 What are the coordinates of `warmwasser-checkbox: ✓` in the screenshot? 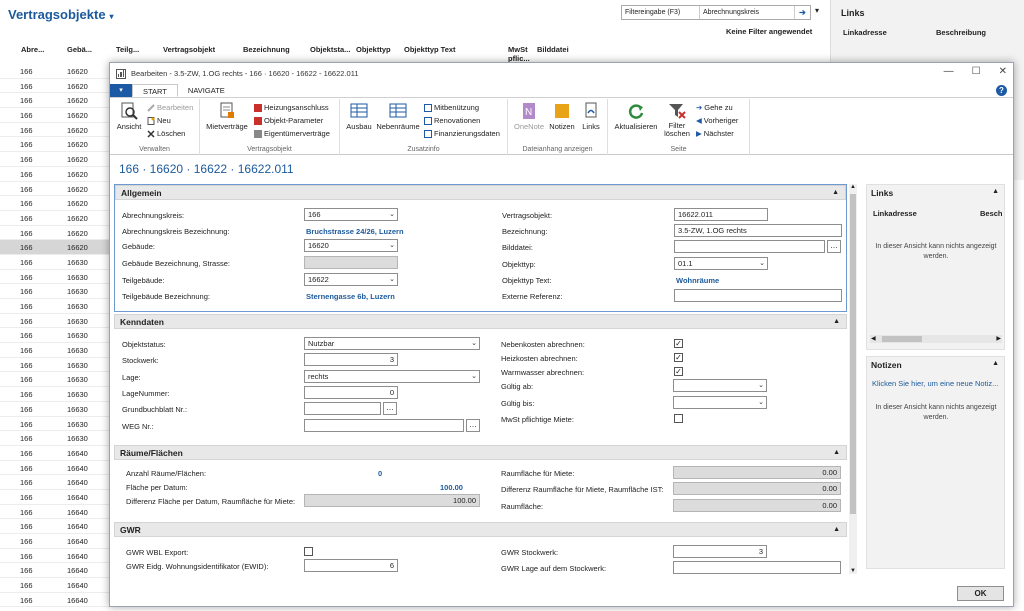 It's located at (678, 371).